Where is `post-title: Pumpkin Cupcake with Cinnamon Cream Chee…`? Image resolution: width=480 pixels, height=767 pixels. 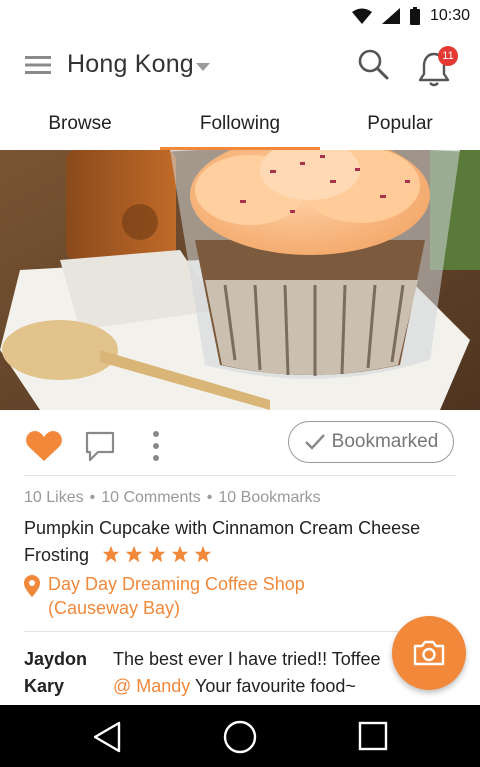
post-title: Pumpkin Cupcake with Cinnamon Cream Chee… is located at coordinates (239, 543).